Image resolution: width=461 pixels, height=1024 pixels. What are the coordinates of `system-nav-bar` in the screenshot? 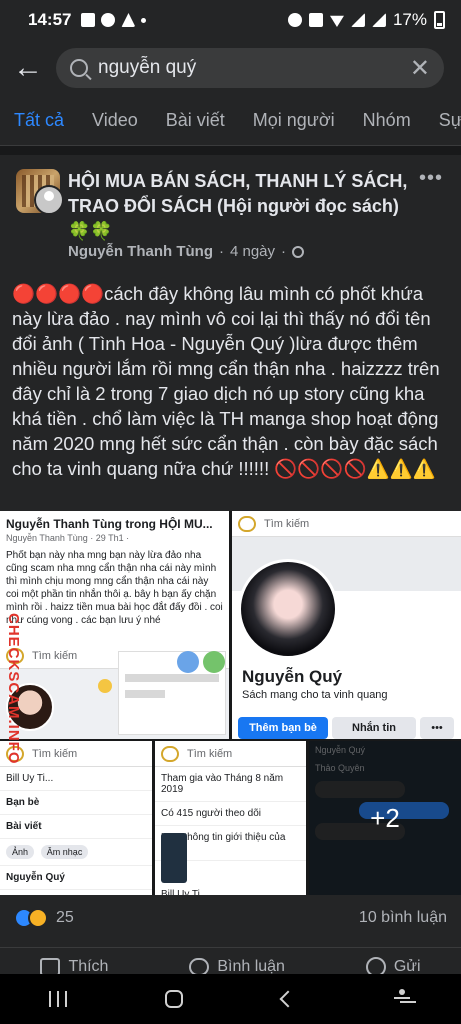 It's located at (230, 999).